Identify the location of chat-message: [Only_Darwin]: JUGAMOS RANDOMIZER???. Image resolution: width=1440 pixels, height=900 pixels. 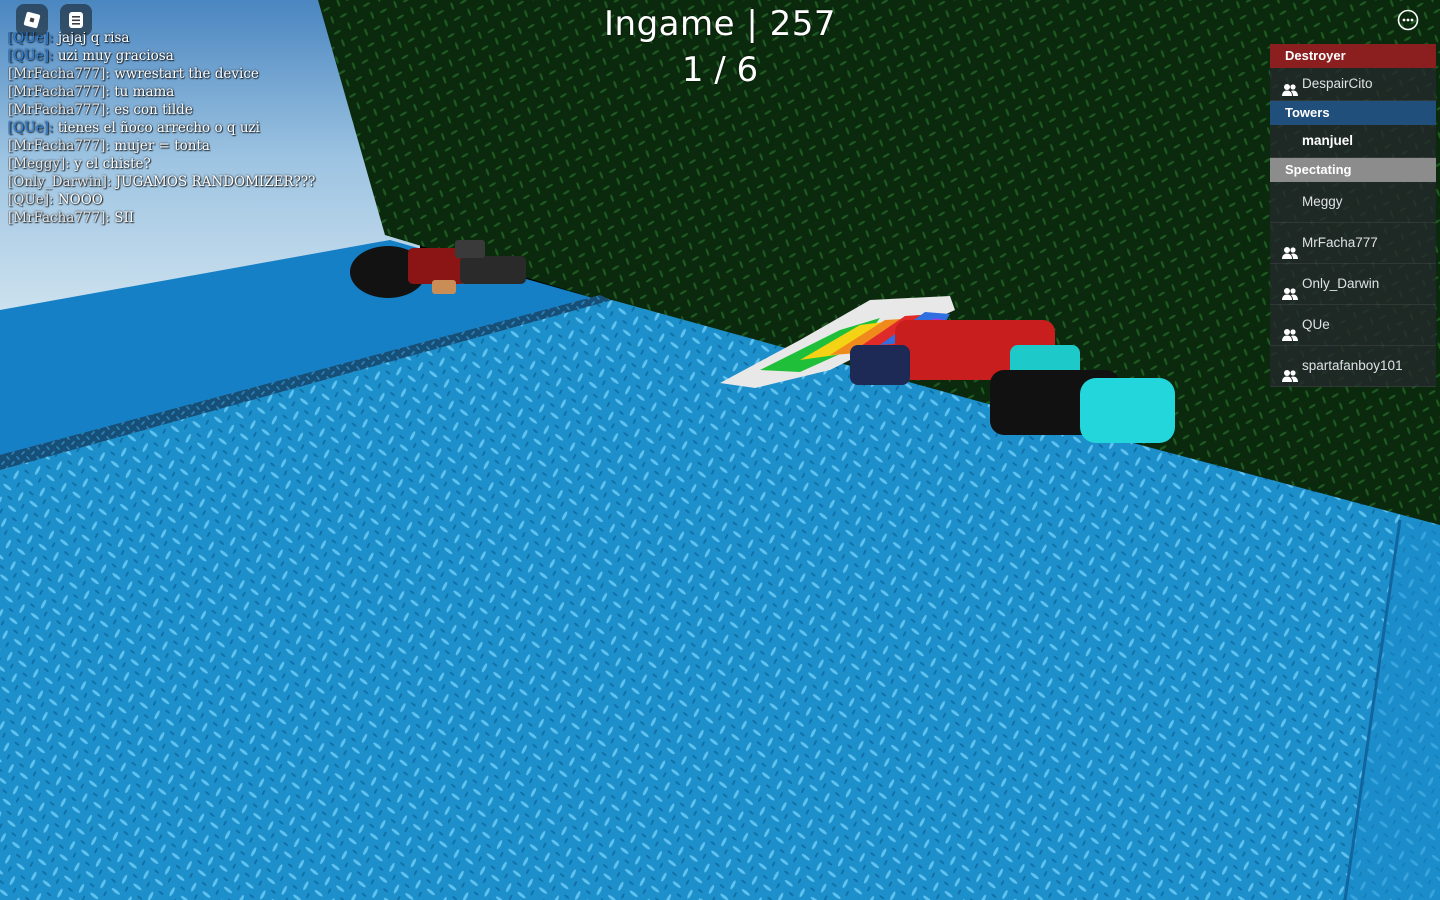
(161, 182).